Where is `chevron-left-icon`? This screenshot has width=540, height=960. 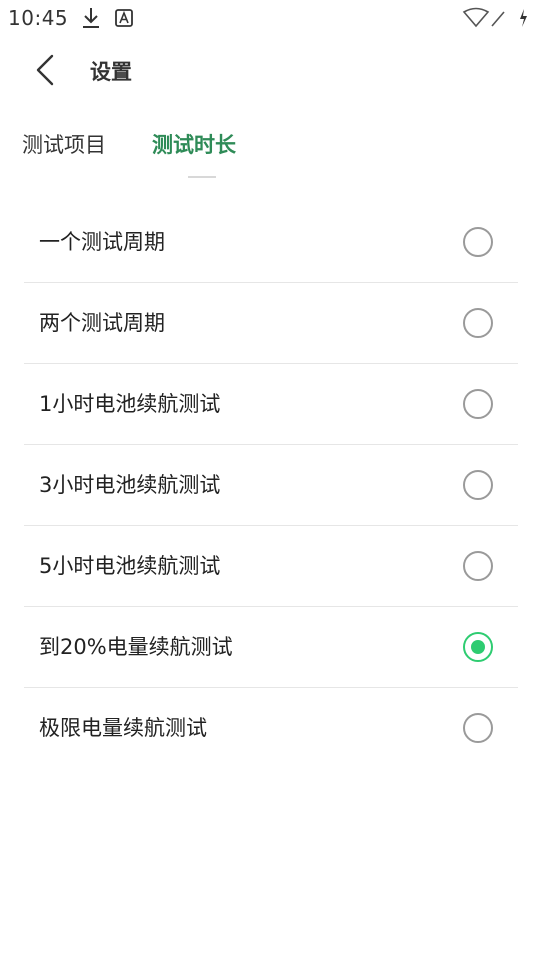
chevron-left-icon is located at coordinates (44, 72).